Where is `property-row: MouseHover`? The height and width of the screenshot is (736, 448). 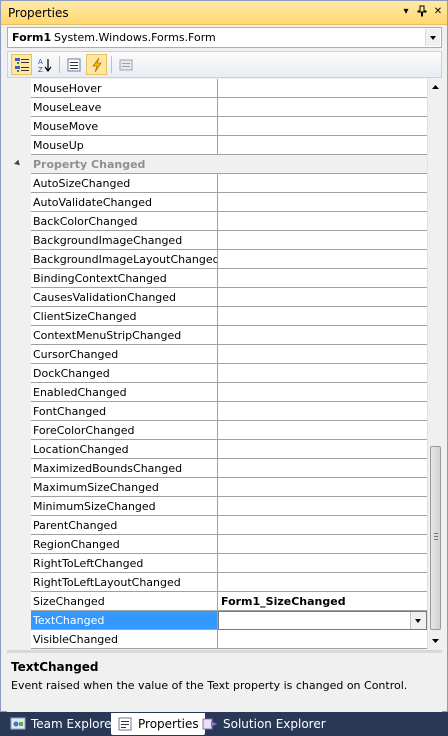 property-row: MouseHover is located at coordinates (217, 88).